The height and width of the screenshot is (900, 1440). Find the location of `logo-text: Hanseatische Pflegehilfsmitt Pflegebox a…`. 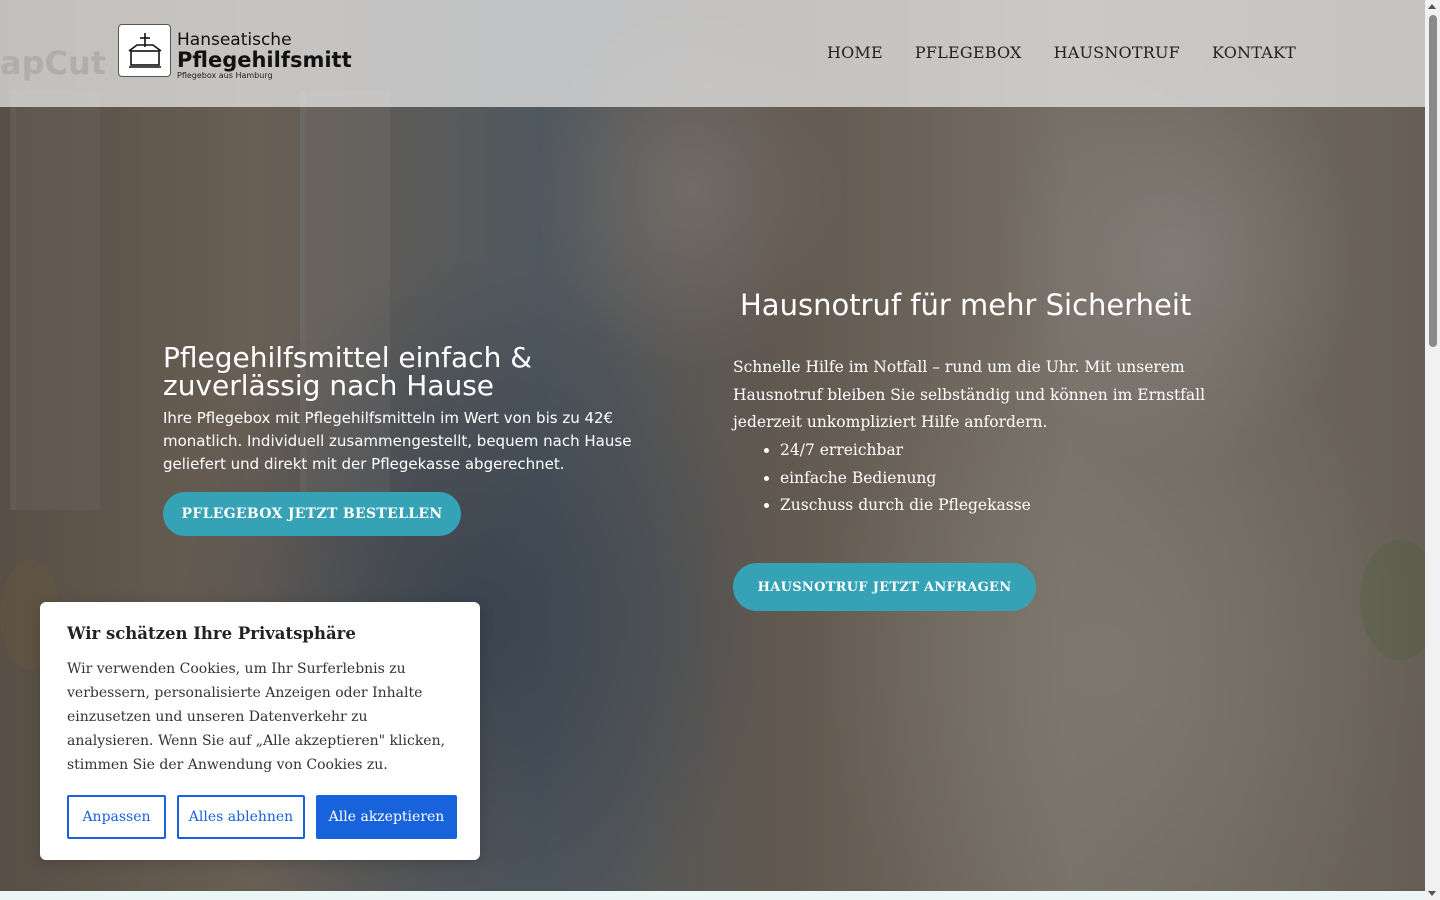

logo-text: Hanseatische Pflegehilfsmitt Pflegebox a… is located at coordinates (264, 56).